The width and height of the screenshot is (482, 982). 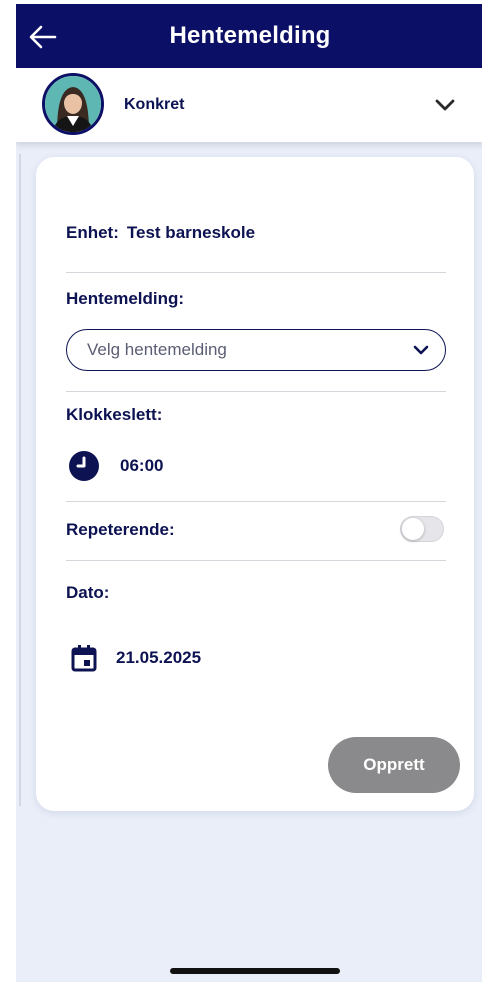 What do you see at coordinates (84, 466) in the screenshot?
I see `clock-icon` at bounding box center [84, 466].